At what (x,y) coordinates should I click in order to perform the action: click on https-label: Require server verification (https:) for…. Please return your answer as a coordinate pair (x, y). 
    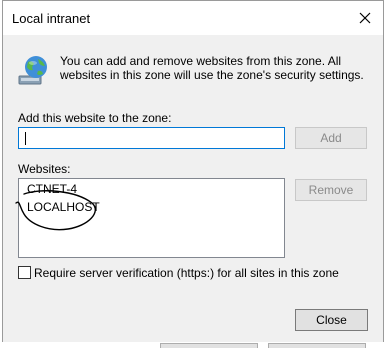
    Looking at the image, I should click on (186, 273).